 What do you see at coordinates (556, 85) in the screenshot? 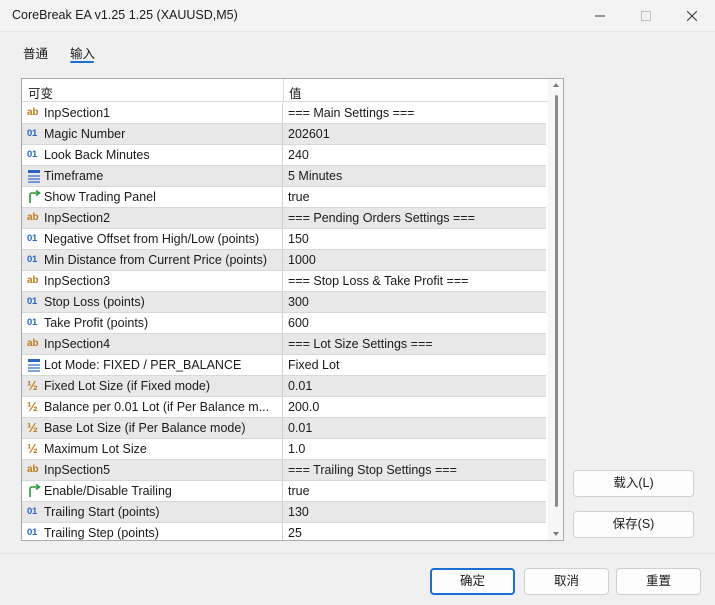
I see `scroll-up-arrow-icon` at bounding box center [556, 85].